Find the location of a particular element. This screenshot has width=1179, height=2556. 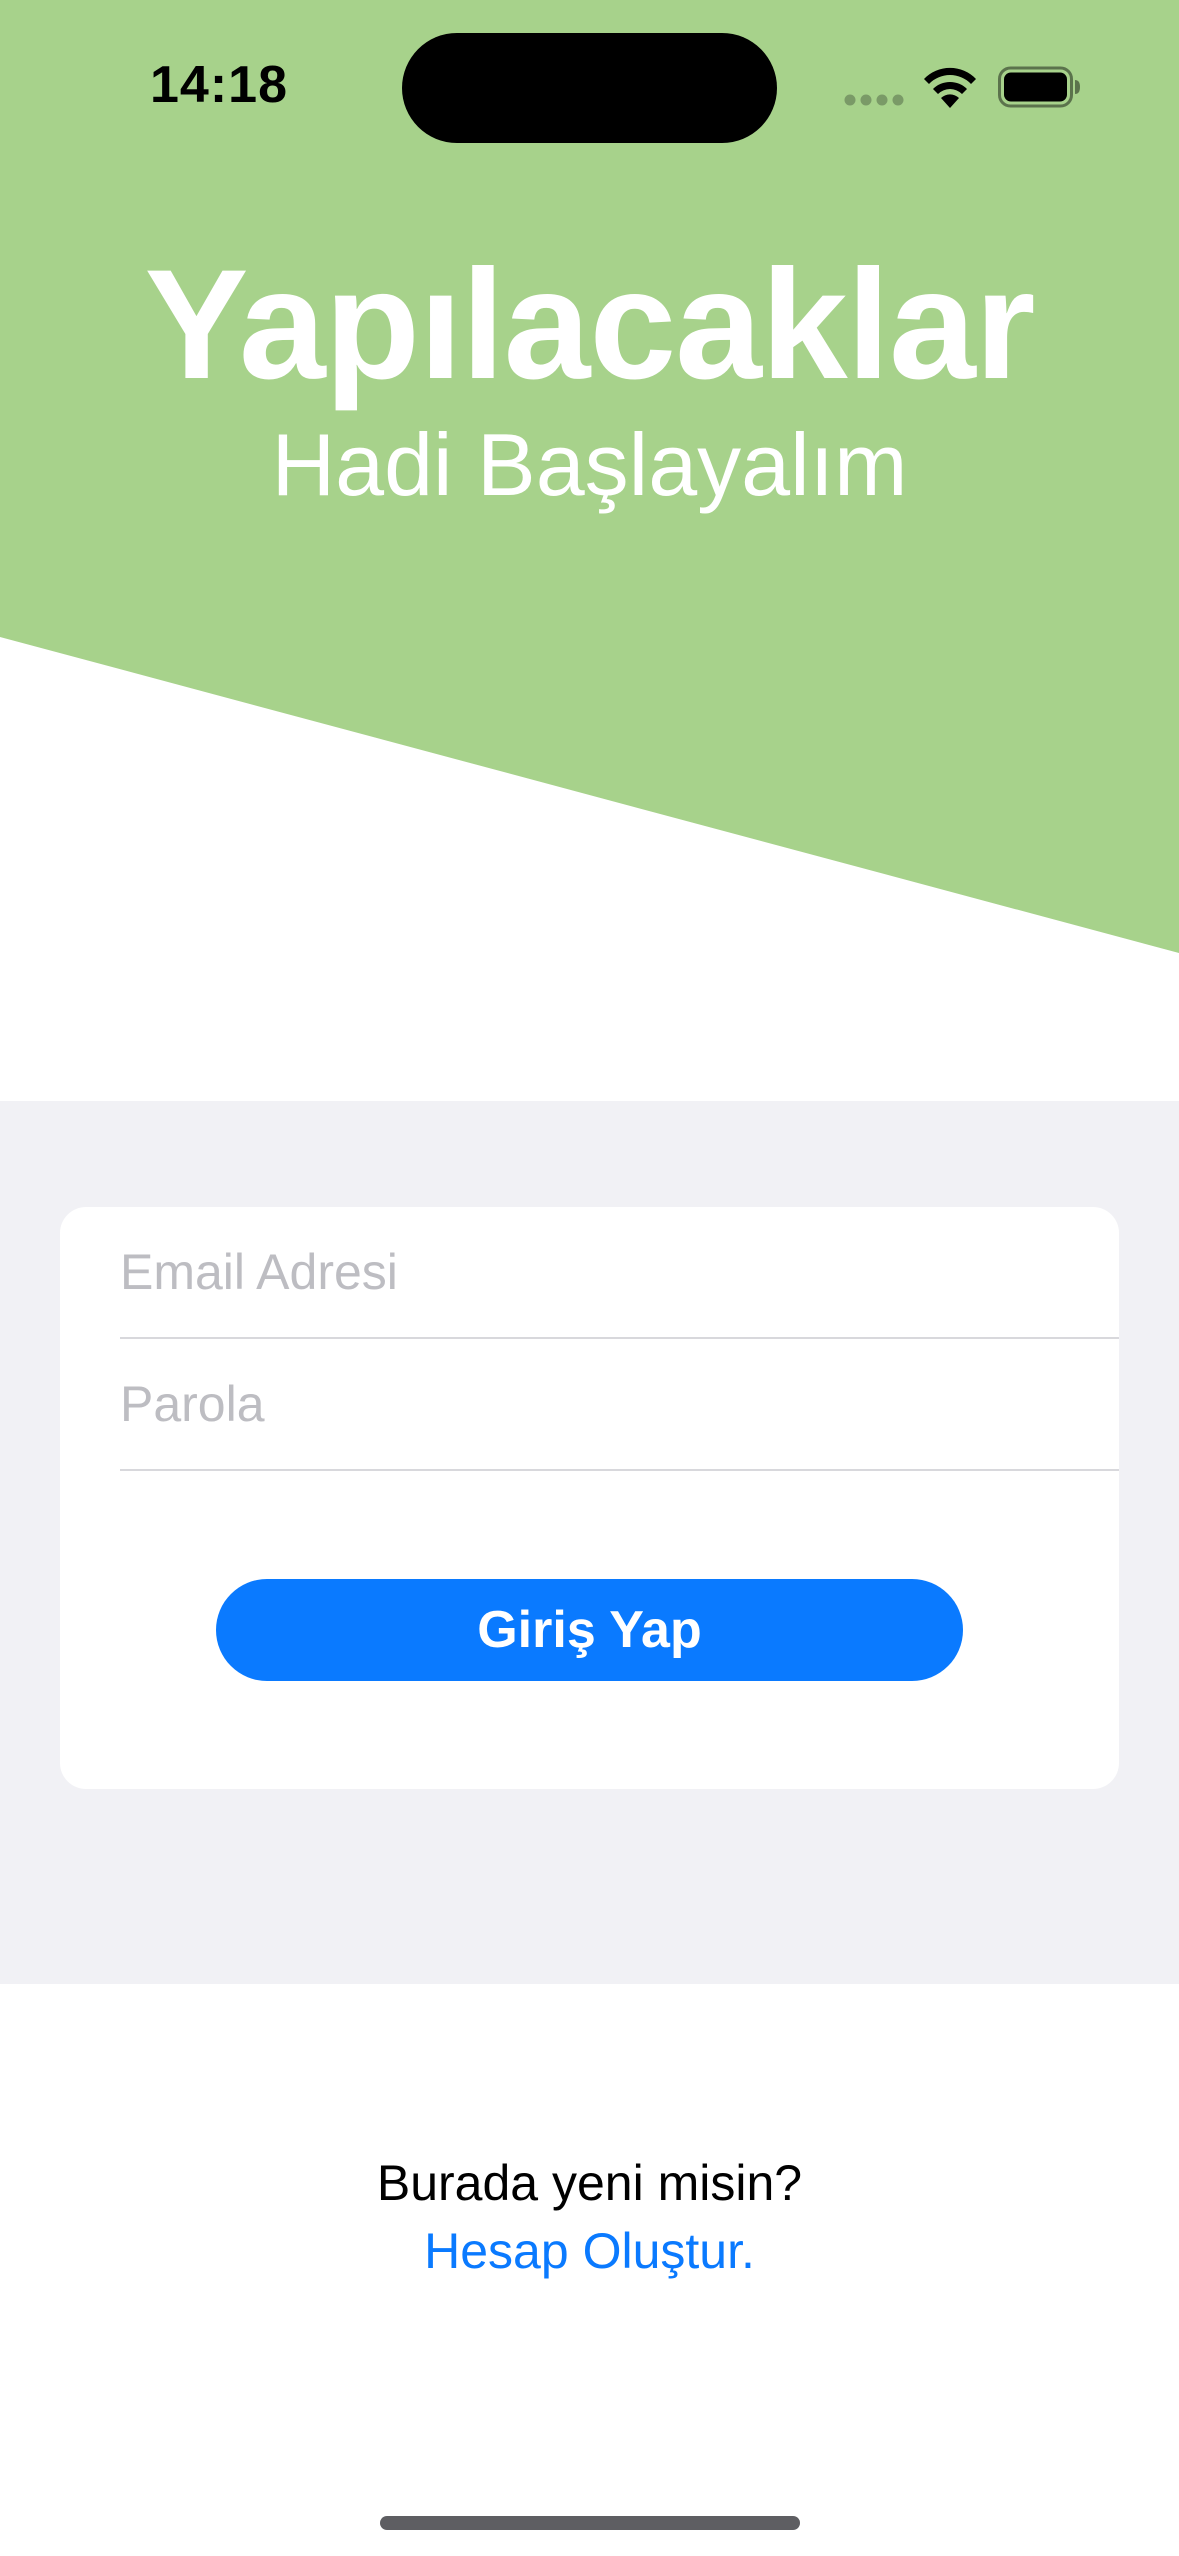

create-account-link: Hesap Oluştur. is located at coordinates (589, 2251).